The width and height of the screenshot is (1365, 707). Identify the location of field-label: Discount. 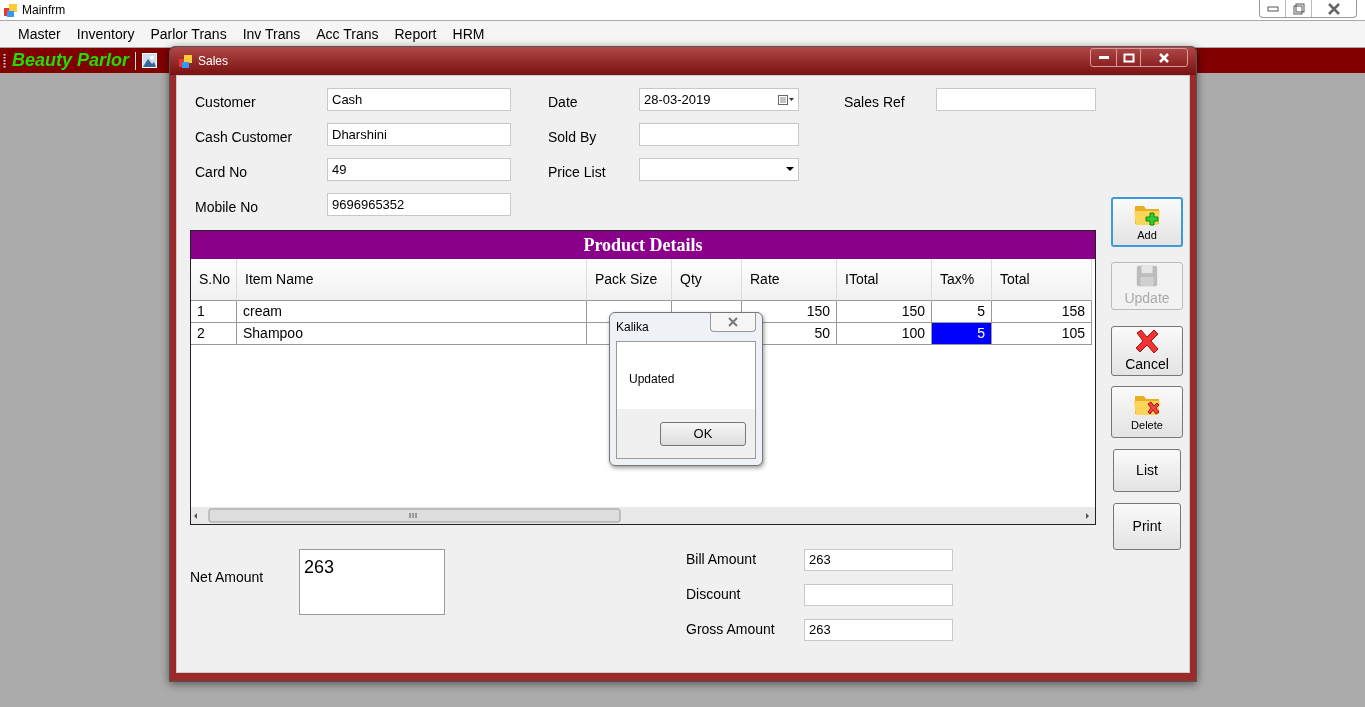
(714, 594).